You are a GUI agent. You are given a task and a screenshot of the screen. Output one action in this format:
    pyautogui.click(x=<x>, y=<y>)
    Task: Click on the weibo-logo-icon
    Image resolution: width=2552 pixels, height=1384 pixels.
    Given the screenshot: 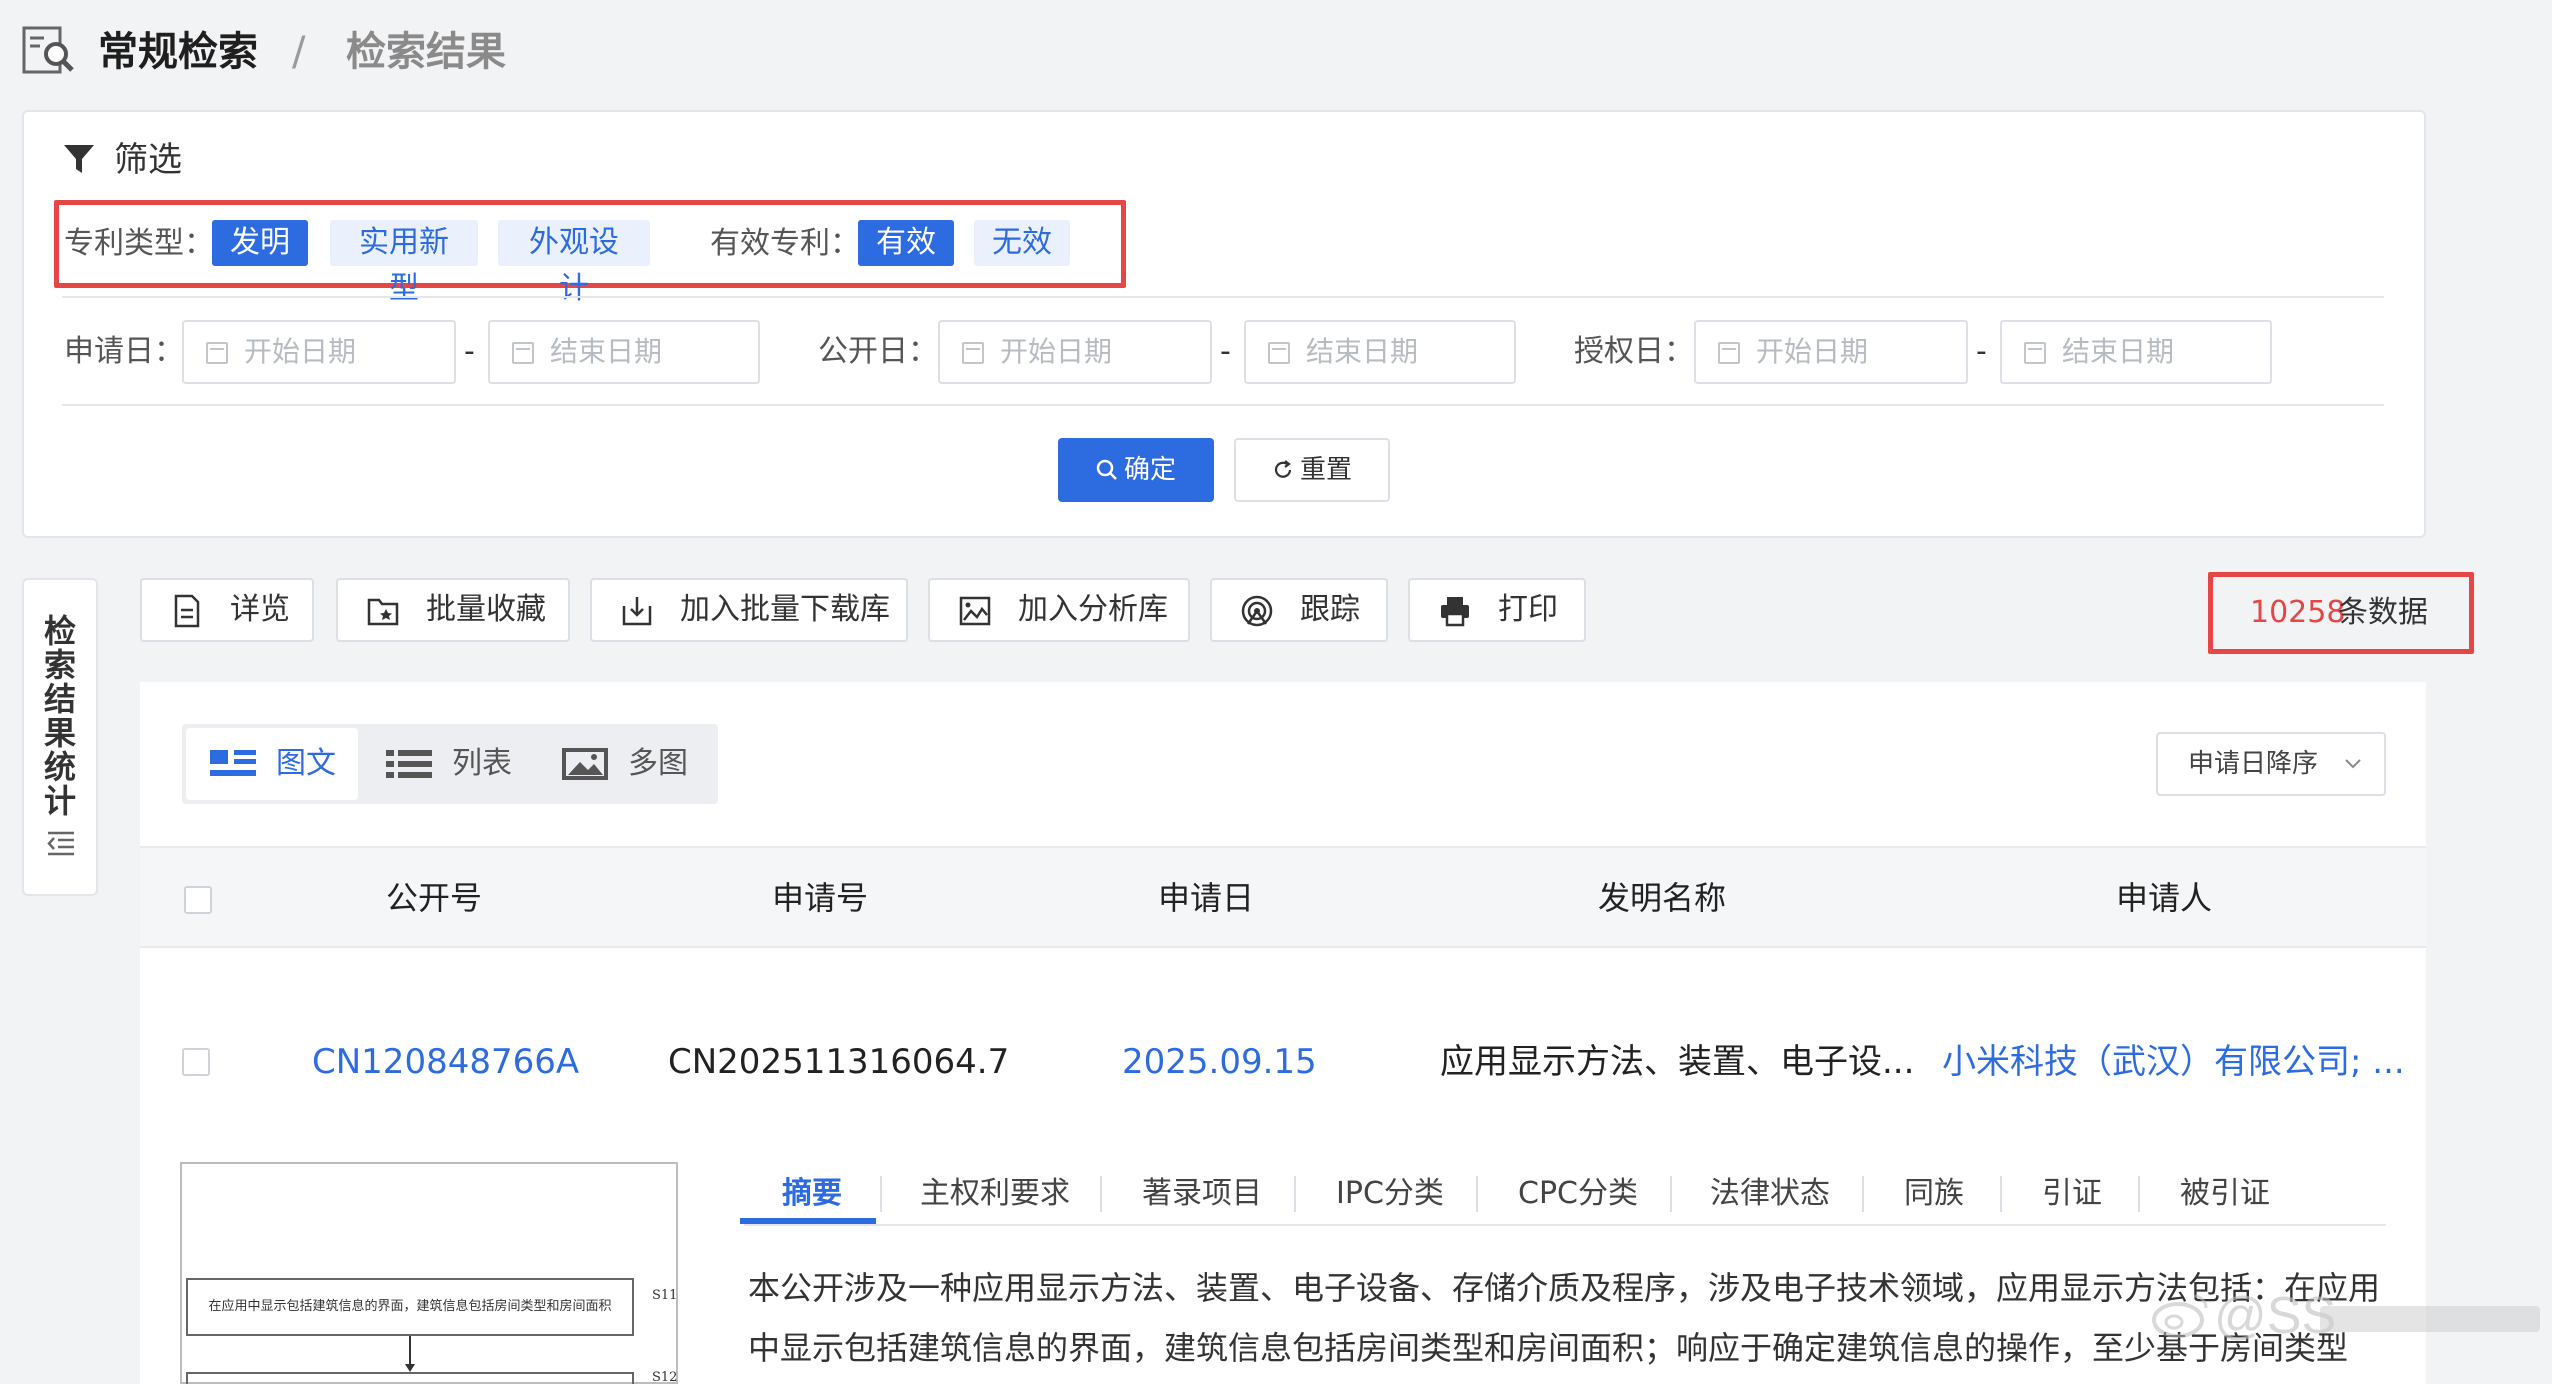 What is the action you would take?
    pyautogui.click(x=2180, y=1316)
    